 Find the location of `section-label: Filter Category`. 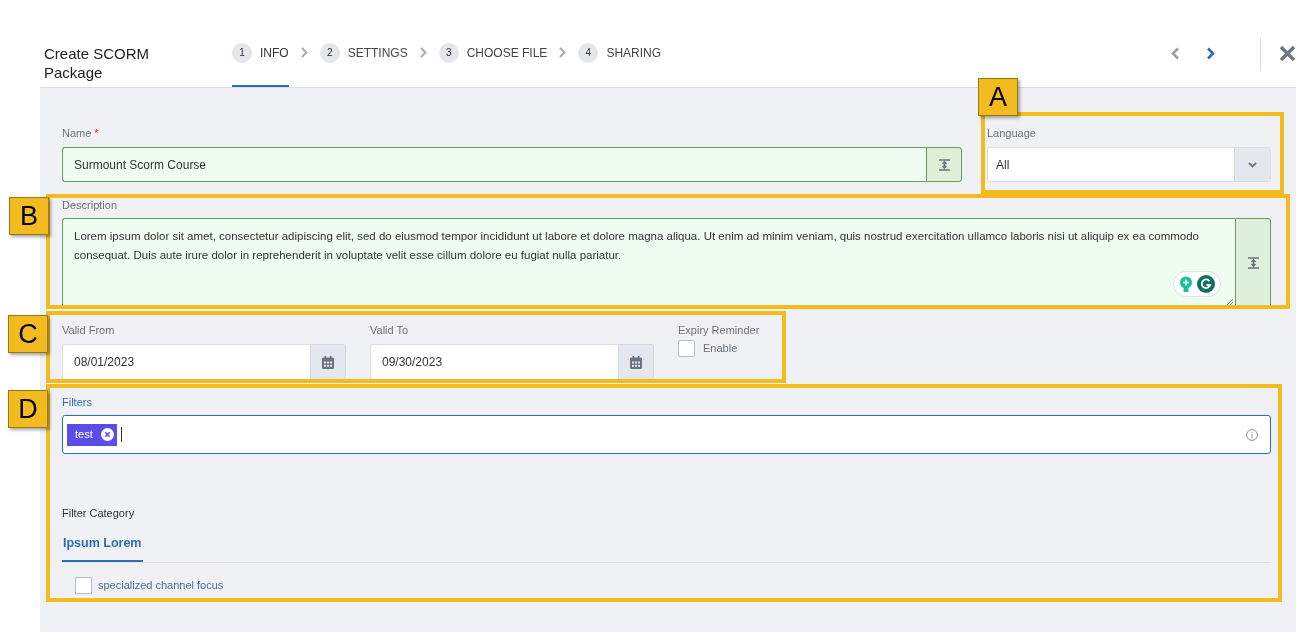

section-label: Filter Category is located at coordinates (99, 513).